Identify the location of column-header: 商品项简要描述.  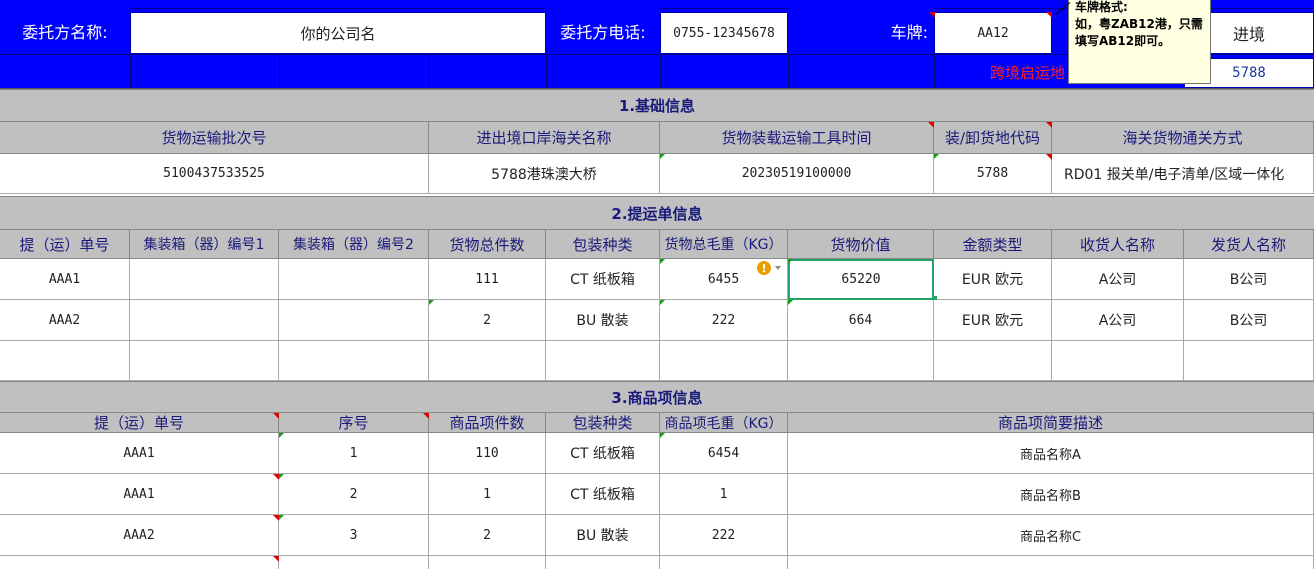
(1051, 423).